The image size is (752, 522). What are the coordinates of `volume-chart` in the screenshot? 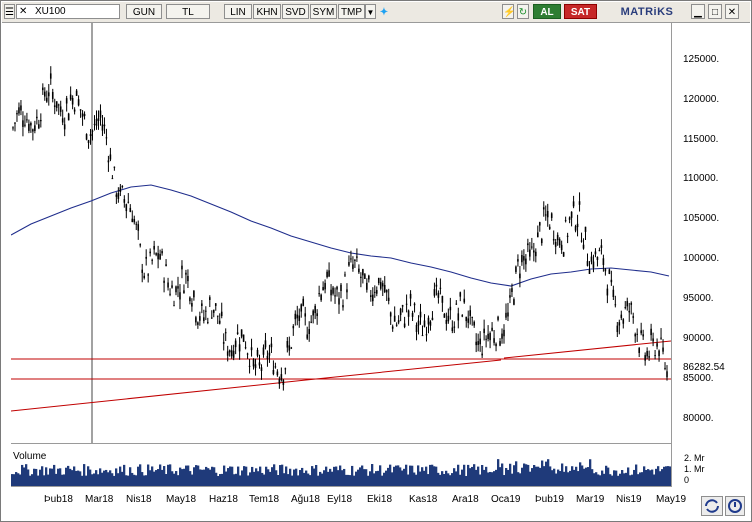 It's located at (341, 465).